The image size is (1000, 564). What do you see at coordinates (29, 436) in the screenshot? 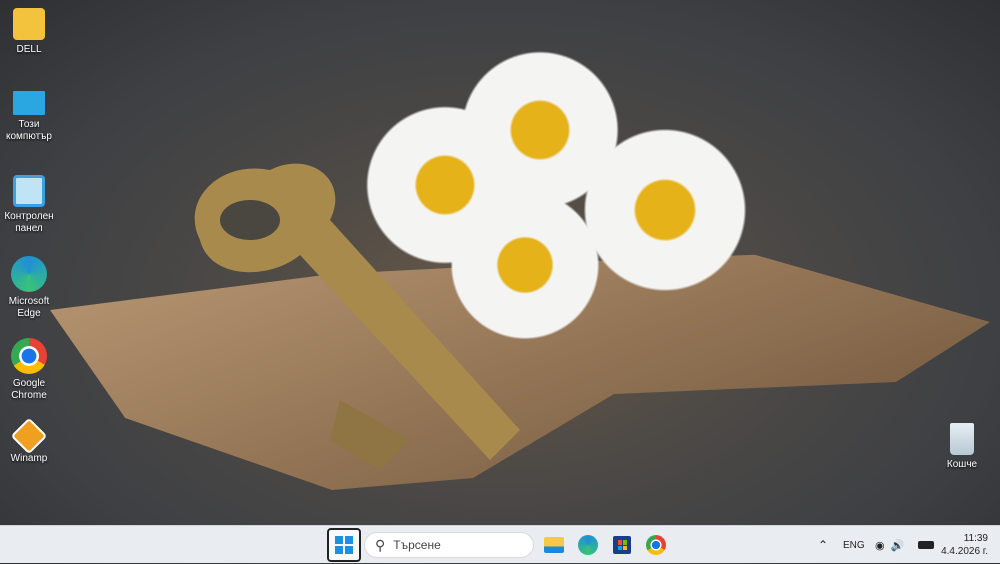
I see `winamp-icon` at bounding box center [29, 436].